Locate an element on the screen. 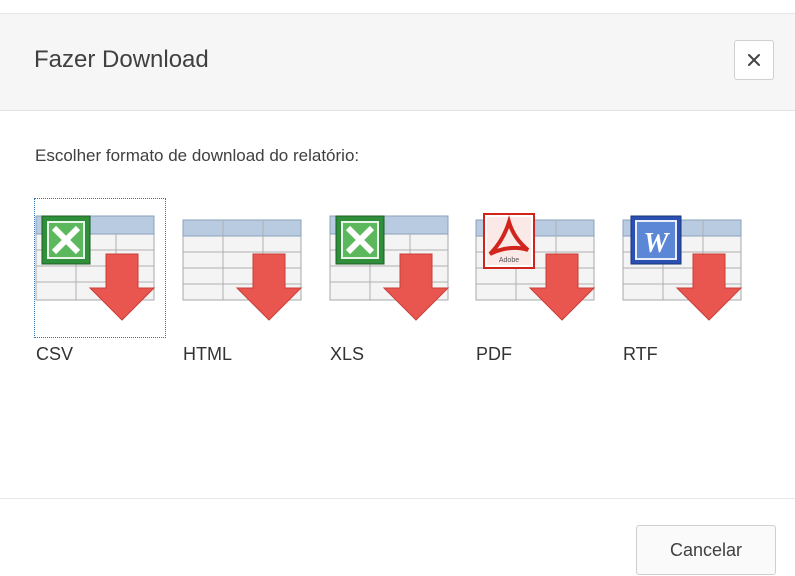 The image size is (795, 576). format-label-csv: CSV is located at coordinates (55, 354).